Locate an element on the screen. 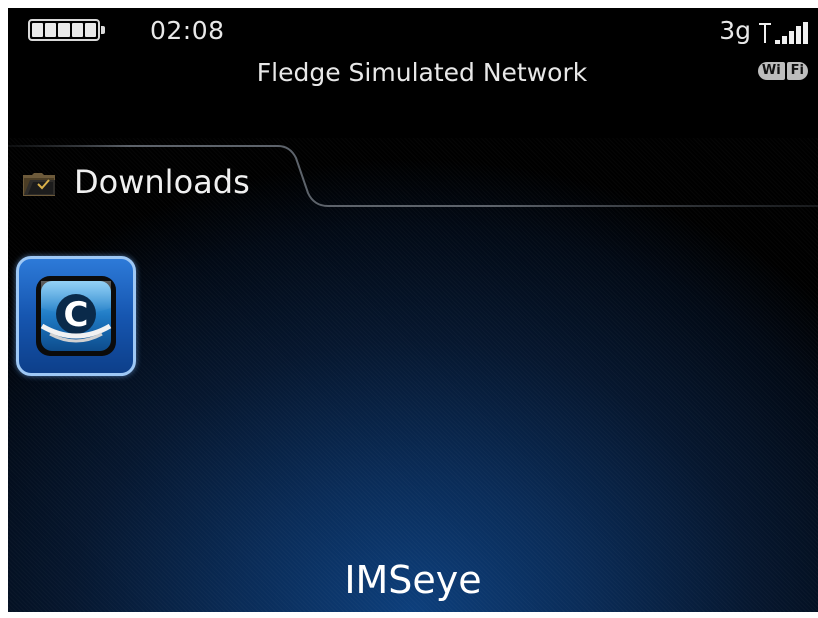  clock-time: 02:08 is located at coordinates (187, 30).